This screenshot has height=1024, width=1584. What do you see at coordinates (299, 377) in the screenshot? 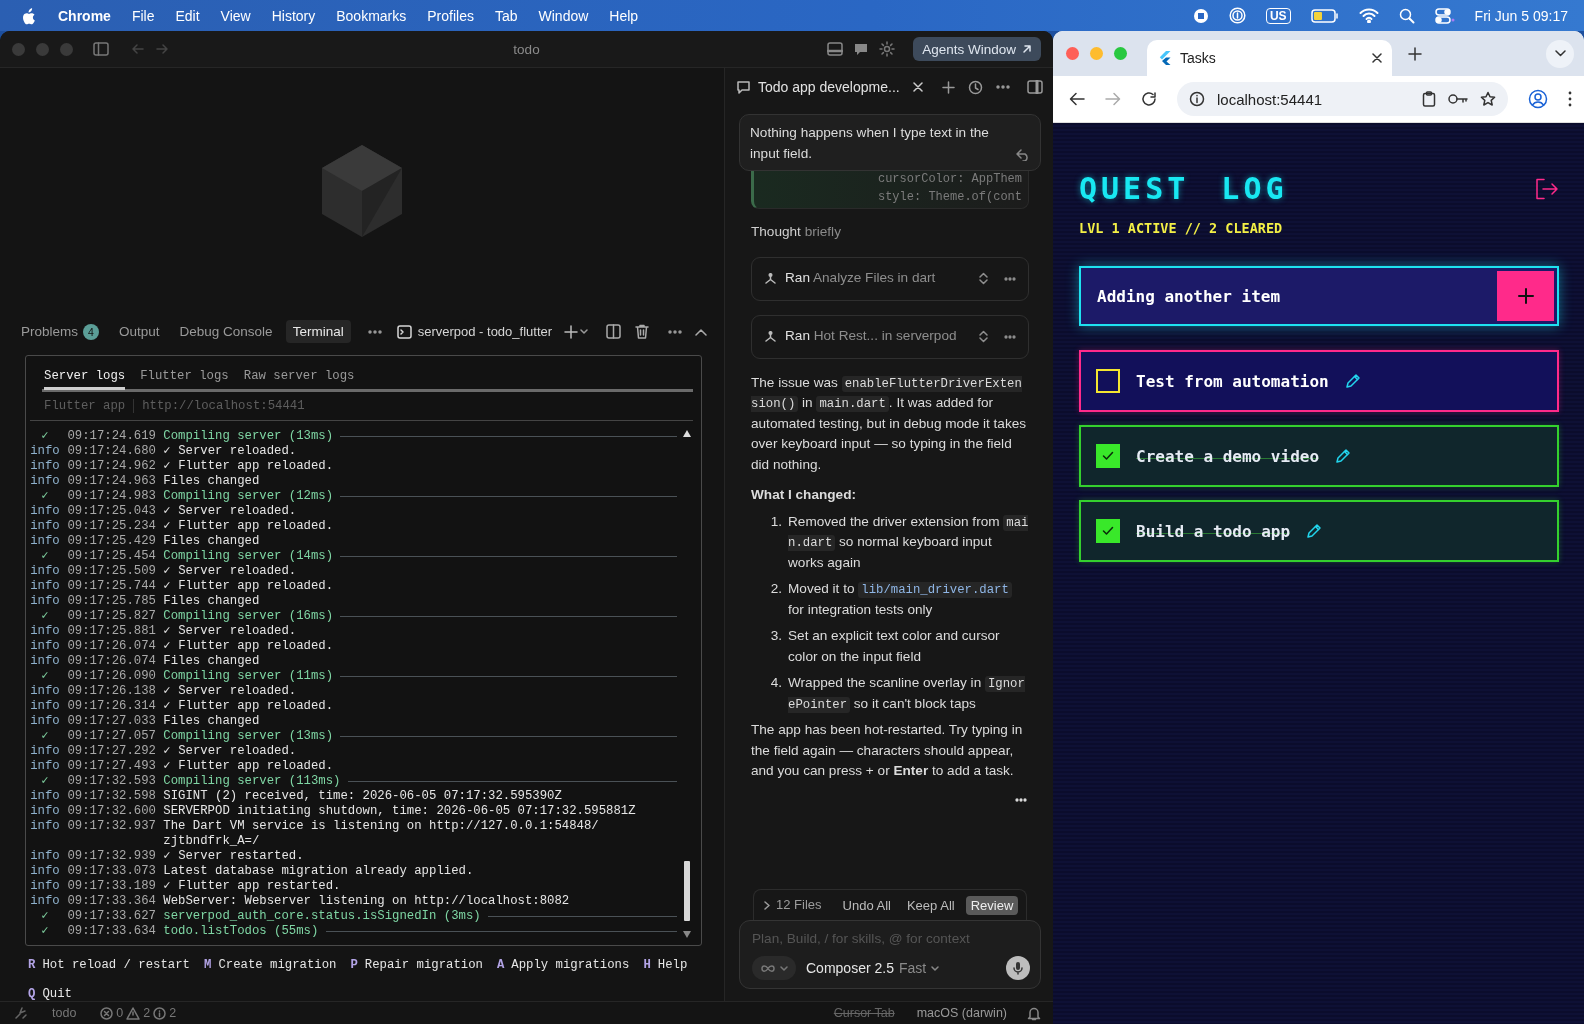
I see `log-tab: Raw server logs` at bounding box center [299, 377].